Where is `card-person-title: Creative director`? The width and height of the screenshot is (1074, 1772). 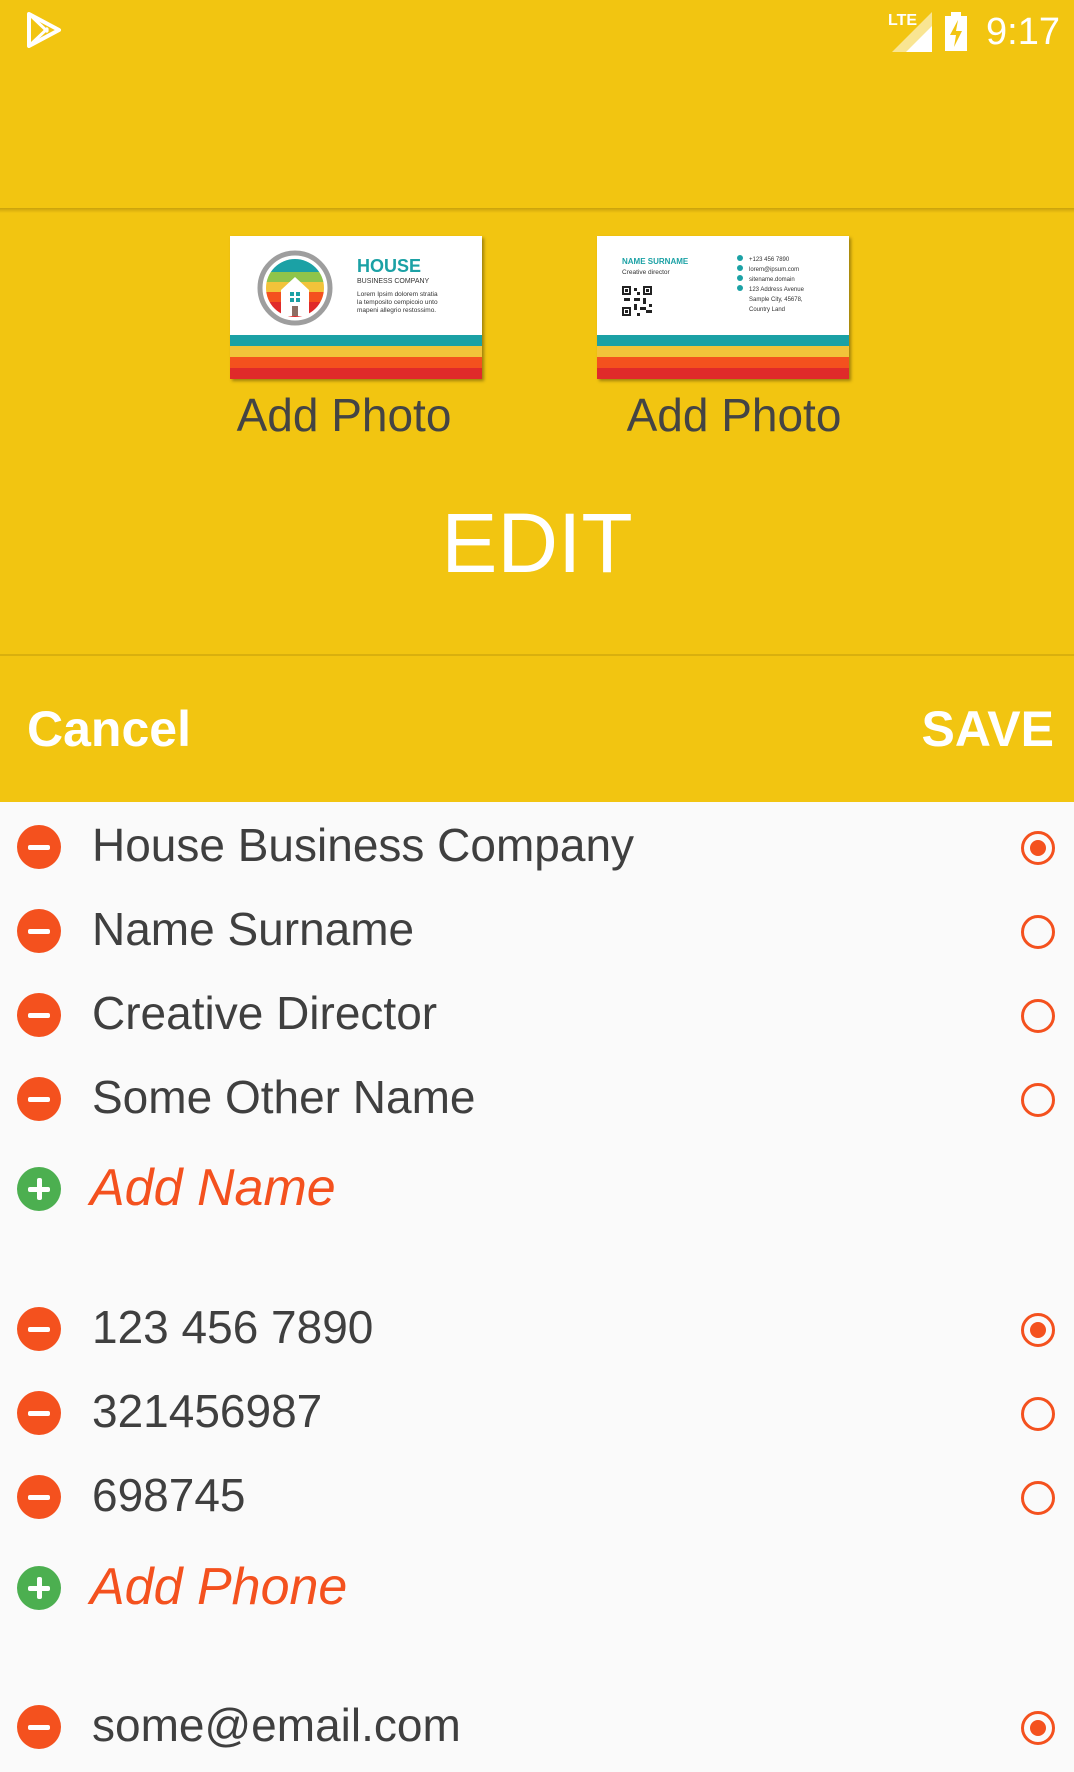
card-person-title: Creative director is located at coordinates (646, 272).